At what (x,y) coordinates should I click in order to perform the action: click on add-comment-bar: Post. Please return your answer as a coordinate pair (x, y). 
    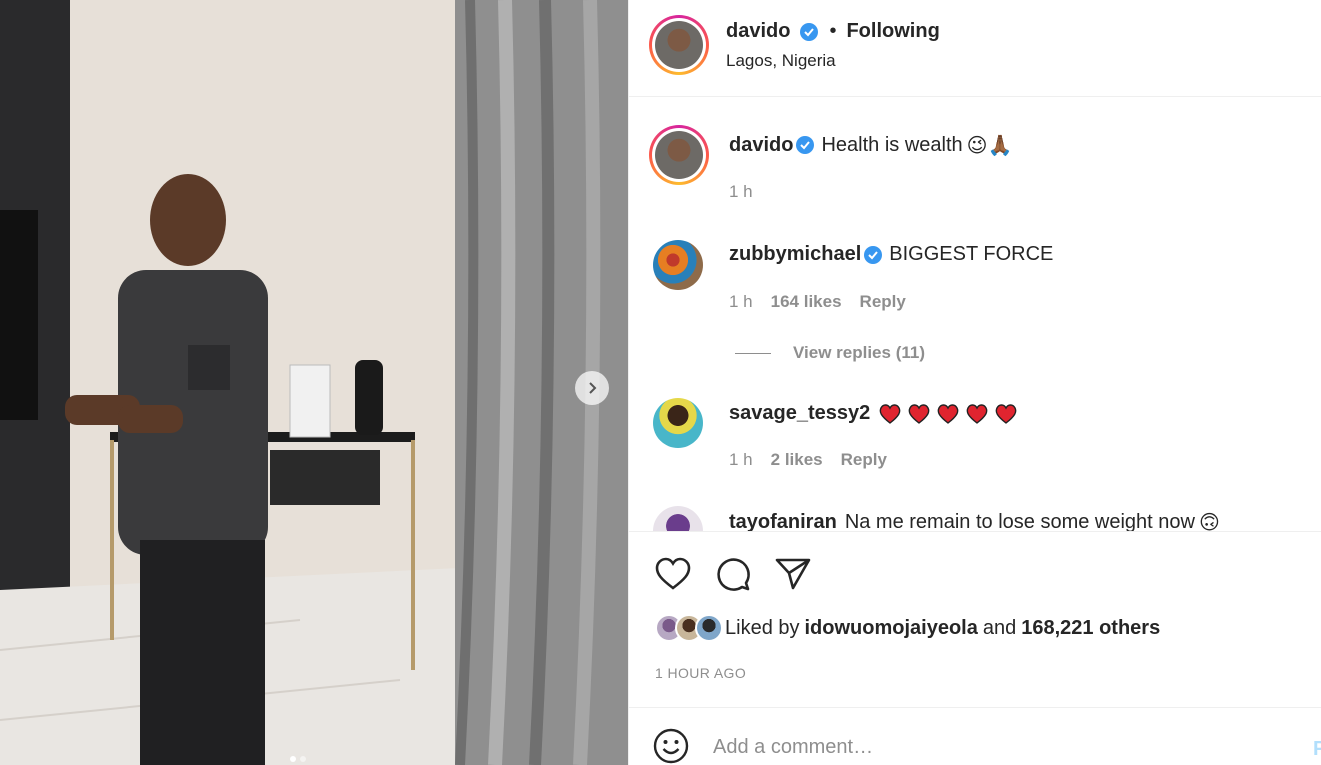
    Looking at the image, I should click on (975, 736).